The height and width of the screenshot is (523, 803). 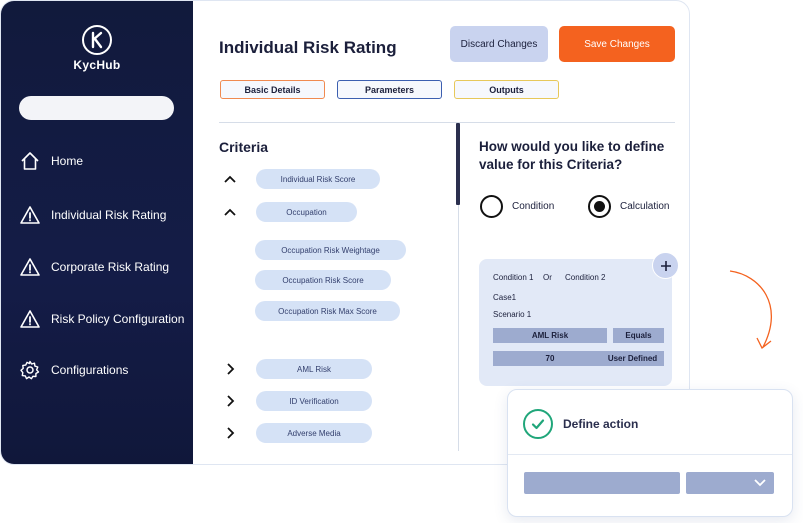 What do you see at coordinates (97, 65) in the screenshot?
I see `brand-name: KycHub` at bounding box center [97, 65].